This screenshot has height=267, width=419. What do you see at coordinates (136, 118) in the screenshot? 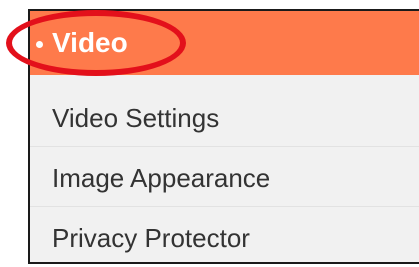
I see `menu-item-label: Video Settings` at bounding box center [136, 118].